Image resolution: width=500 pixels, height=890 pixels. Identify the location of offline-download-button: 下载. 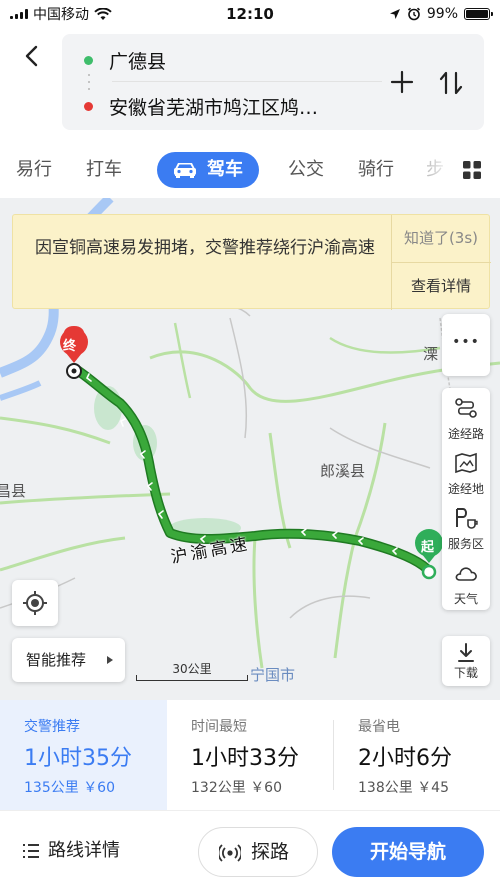
(466, 661).